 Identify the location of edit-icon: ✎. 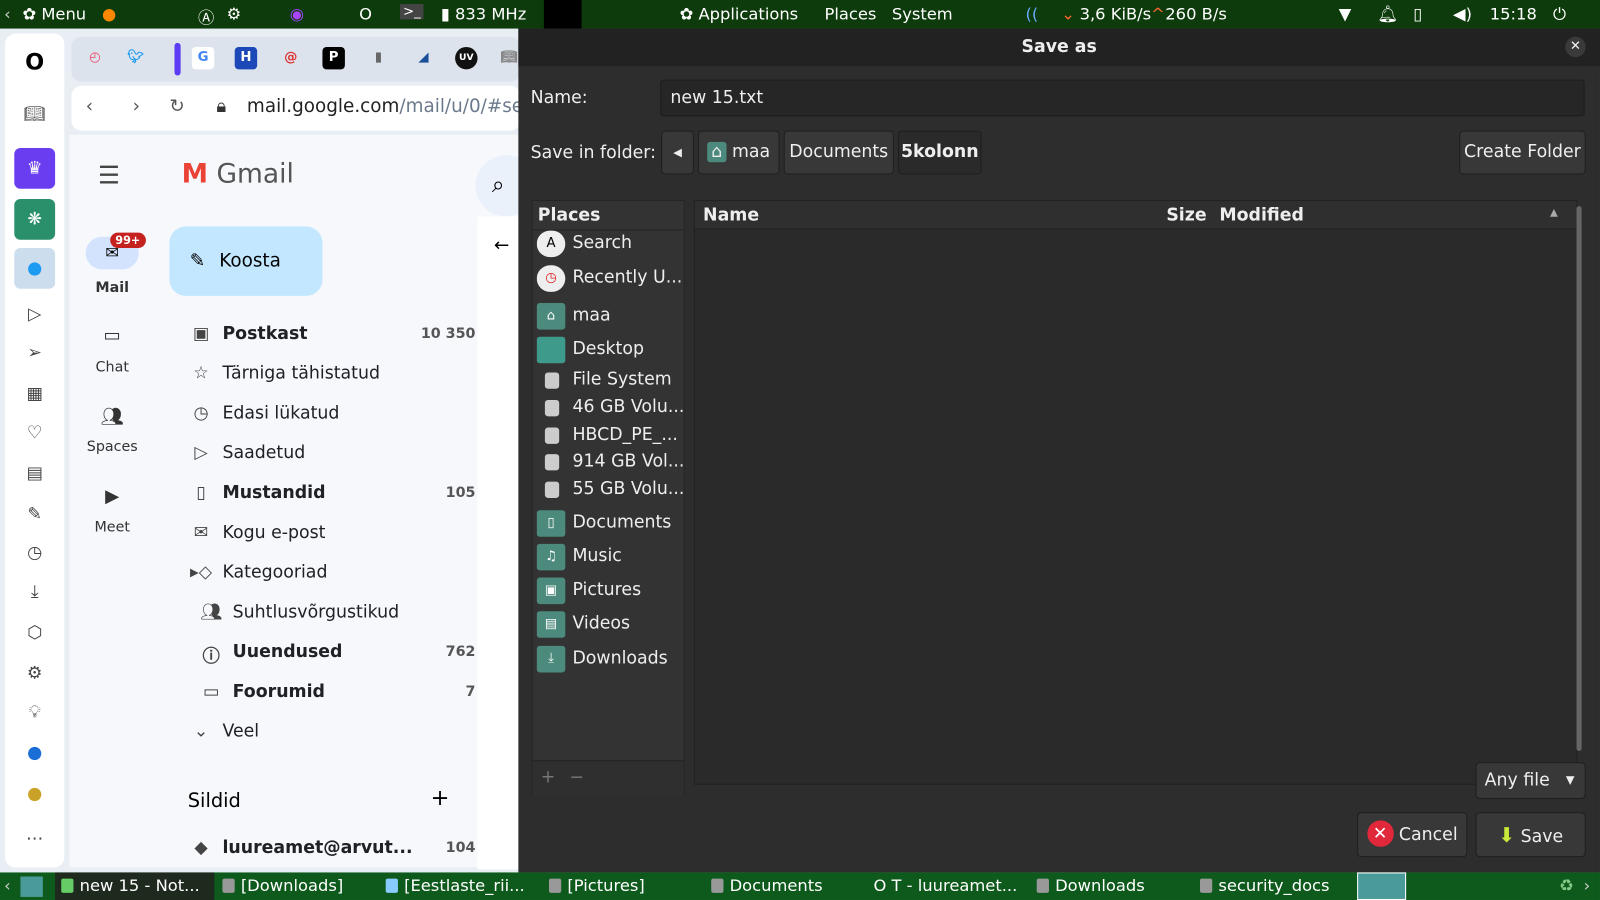
(34, 514).